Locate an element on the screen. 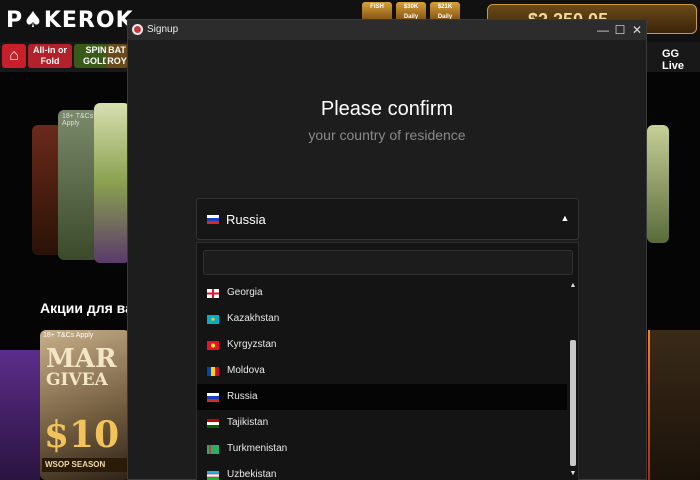  list-item-label: Tajikistan is located at coordinates (248, 422).